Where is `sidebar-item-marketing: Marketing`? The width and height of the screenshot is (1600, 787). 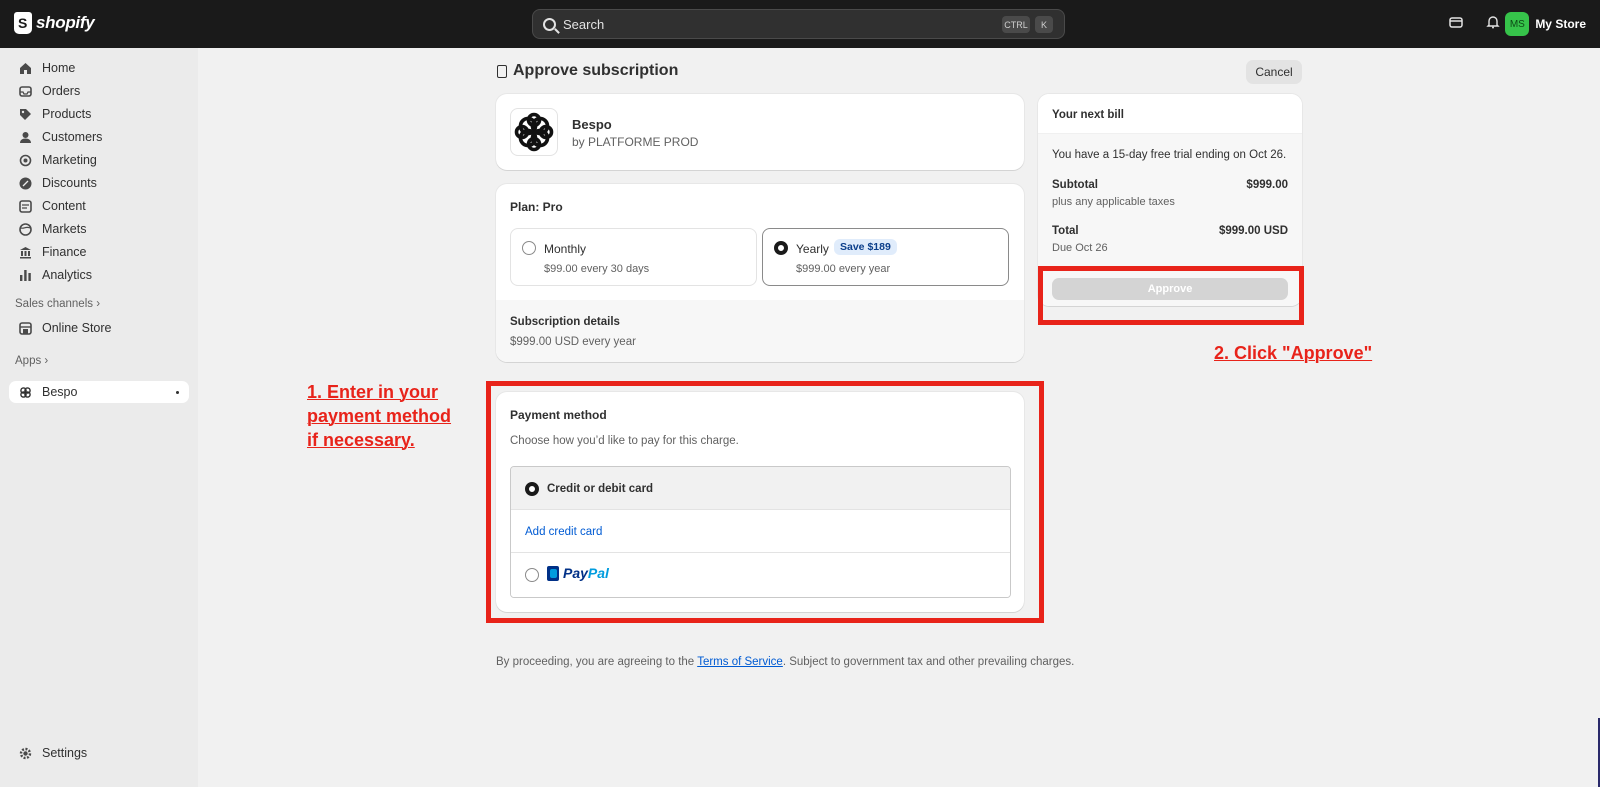
sidebar-item-marketing: Marketing is located at coordinates (99, 160).